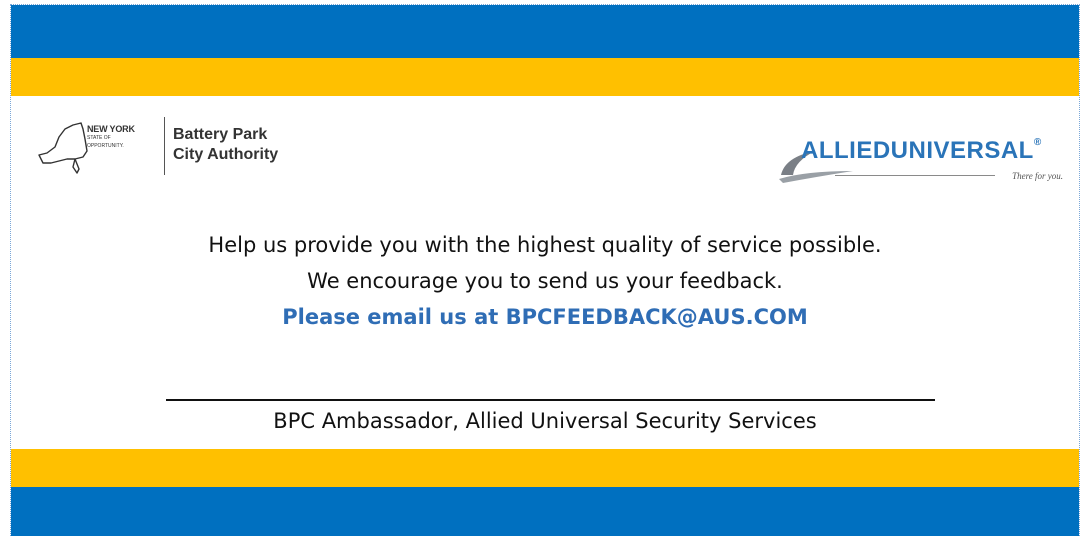 The image size is (1086, 536). What do you see at coordinates (545, 31) in the screenshot?
I see `top-blue-band` at bounding box center [545, 31].